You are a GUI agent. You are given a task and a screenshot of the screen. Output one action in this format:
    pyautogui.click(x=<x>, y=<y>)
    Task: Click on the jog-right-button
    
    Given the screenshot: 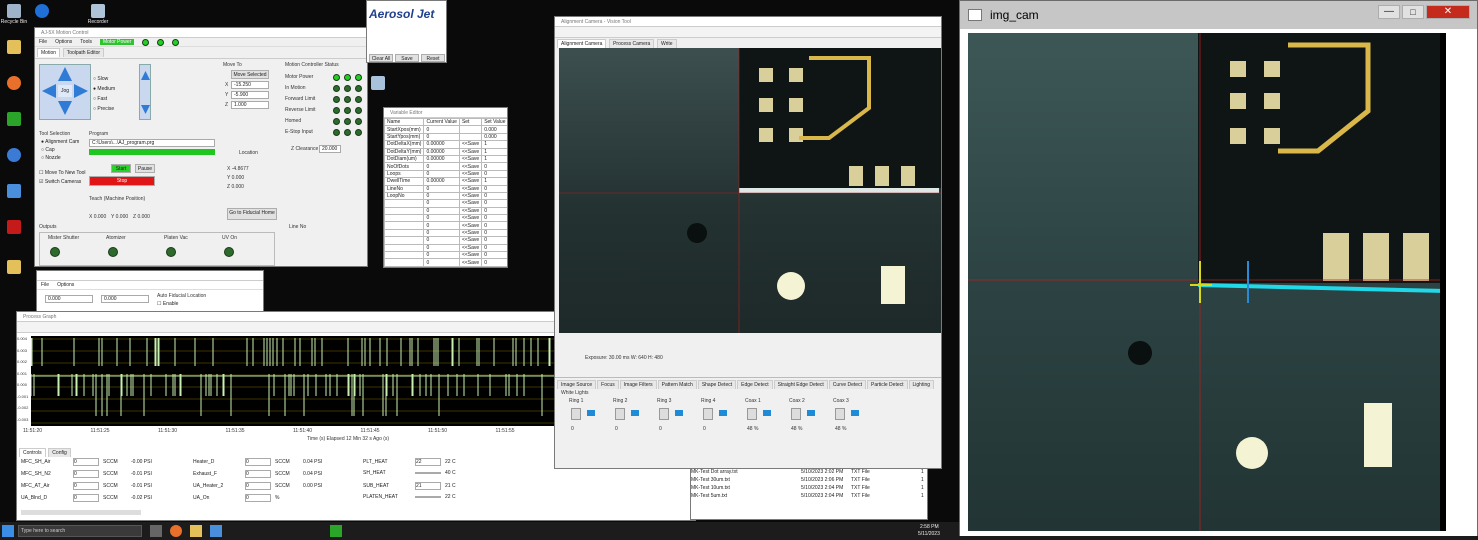 What is the action you would take?
    pyautogui.click(x=81, y=91)
    